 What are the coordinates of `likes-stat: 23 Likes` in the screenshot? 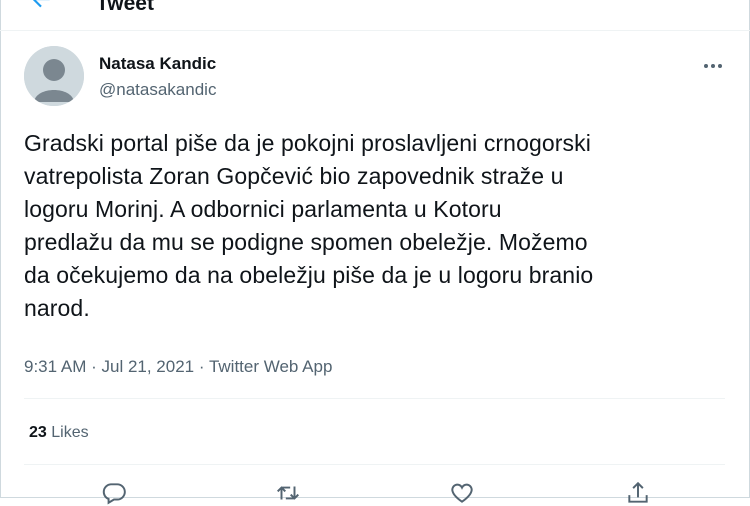 It's located at (59, 433).